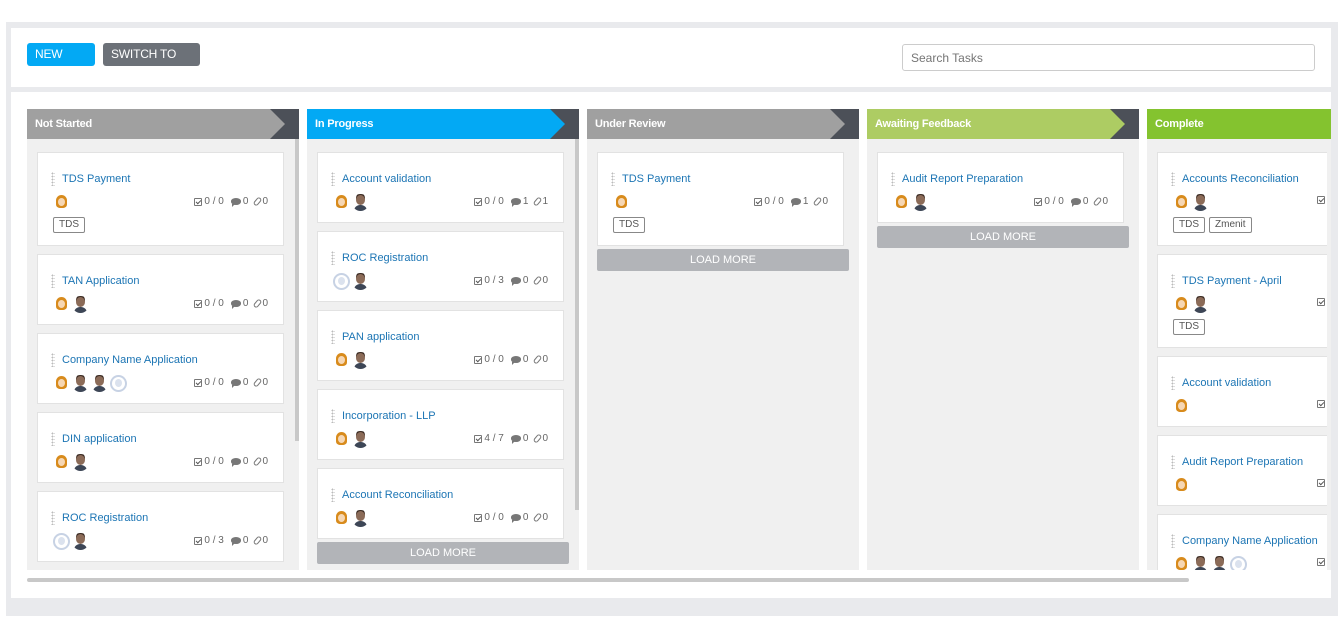 Image resolution: width=1343 pixels, height=639 pixels. Describe the element at coordinates (440, 424) in the screenshot. I see `task-card: Incorporation - LLP 4 / 7 0 0` at that location.